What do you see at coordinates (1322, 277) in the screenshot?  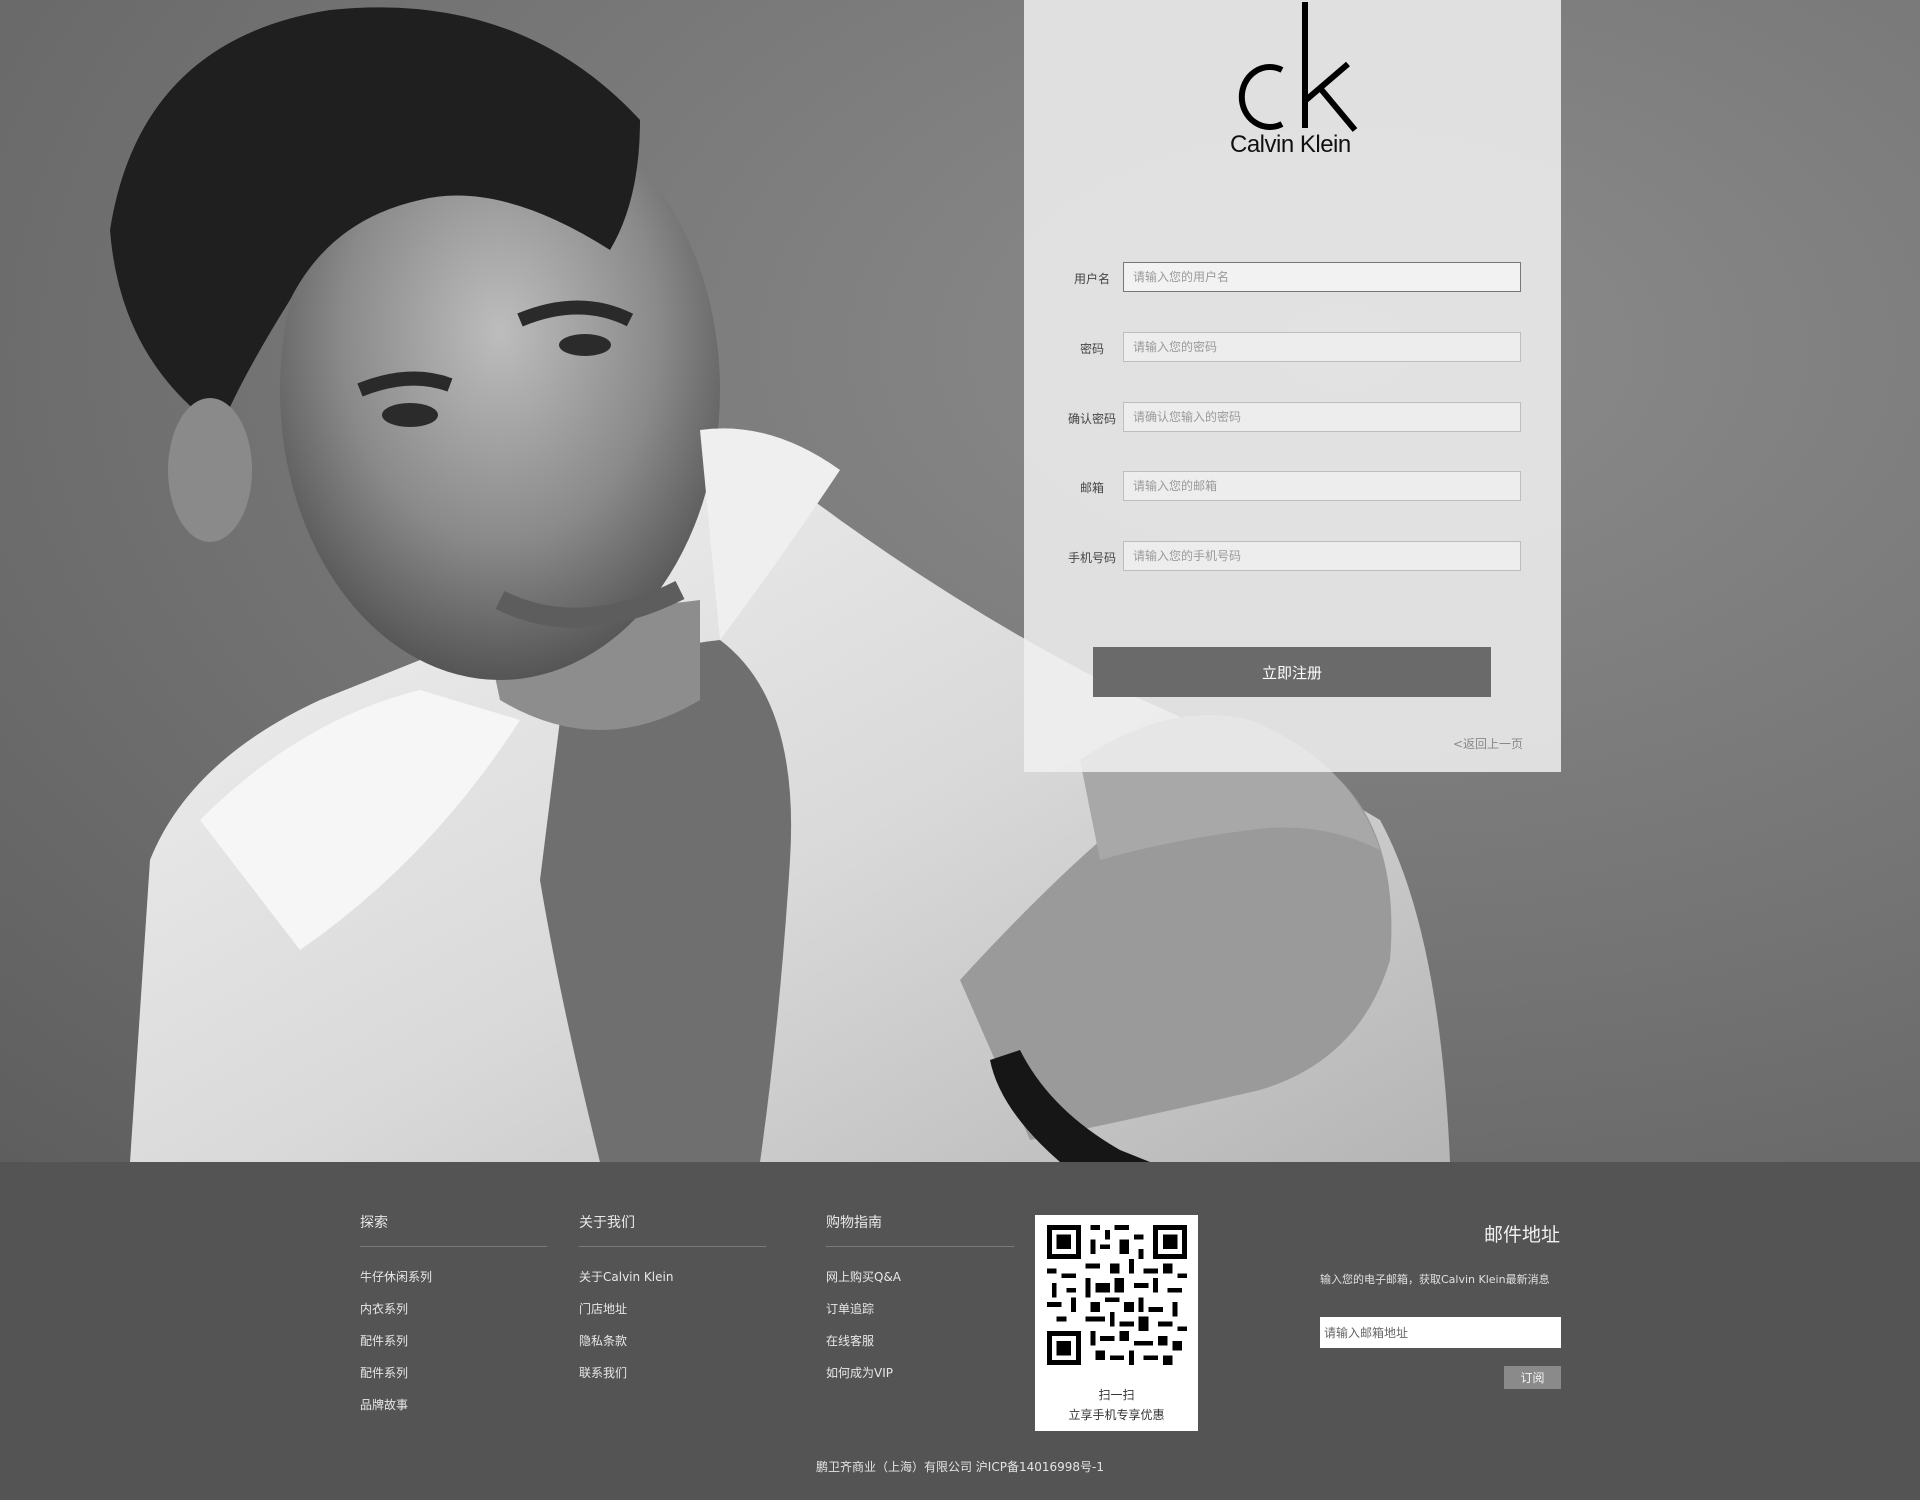 I see `username-input` at bounding box center [1322, 277].